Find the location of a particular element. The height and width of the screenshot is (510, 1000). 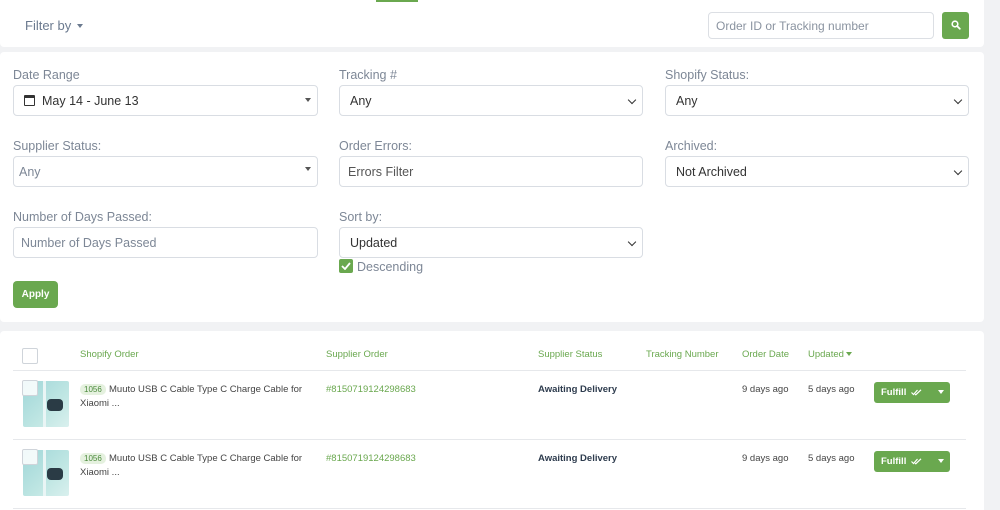

sort-by-value: Updated is located at coordinates (374, 242).